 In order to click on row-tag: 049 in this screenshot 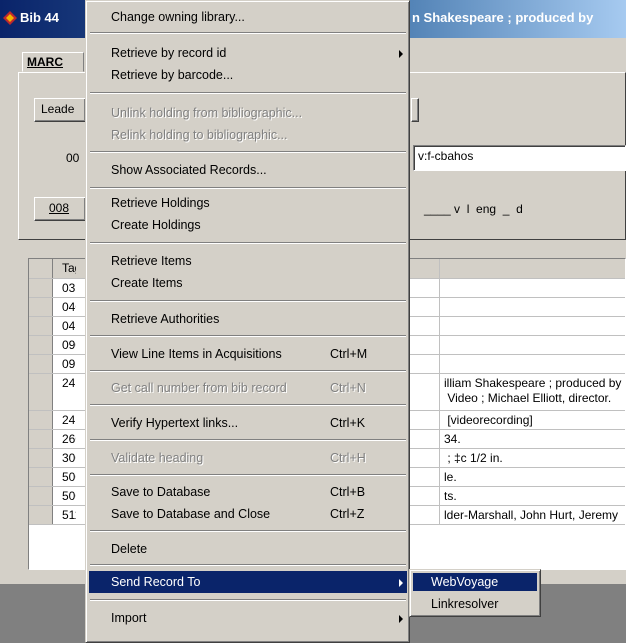, I will do `click(69, 326)`.